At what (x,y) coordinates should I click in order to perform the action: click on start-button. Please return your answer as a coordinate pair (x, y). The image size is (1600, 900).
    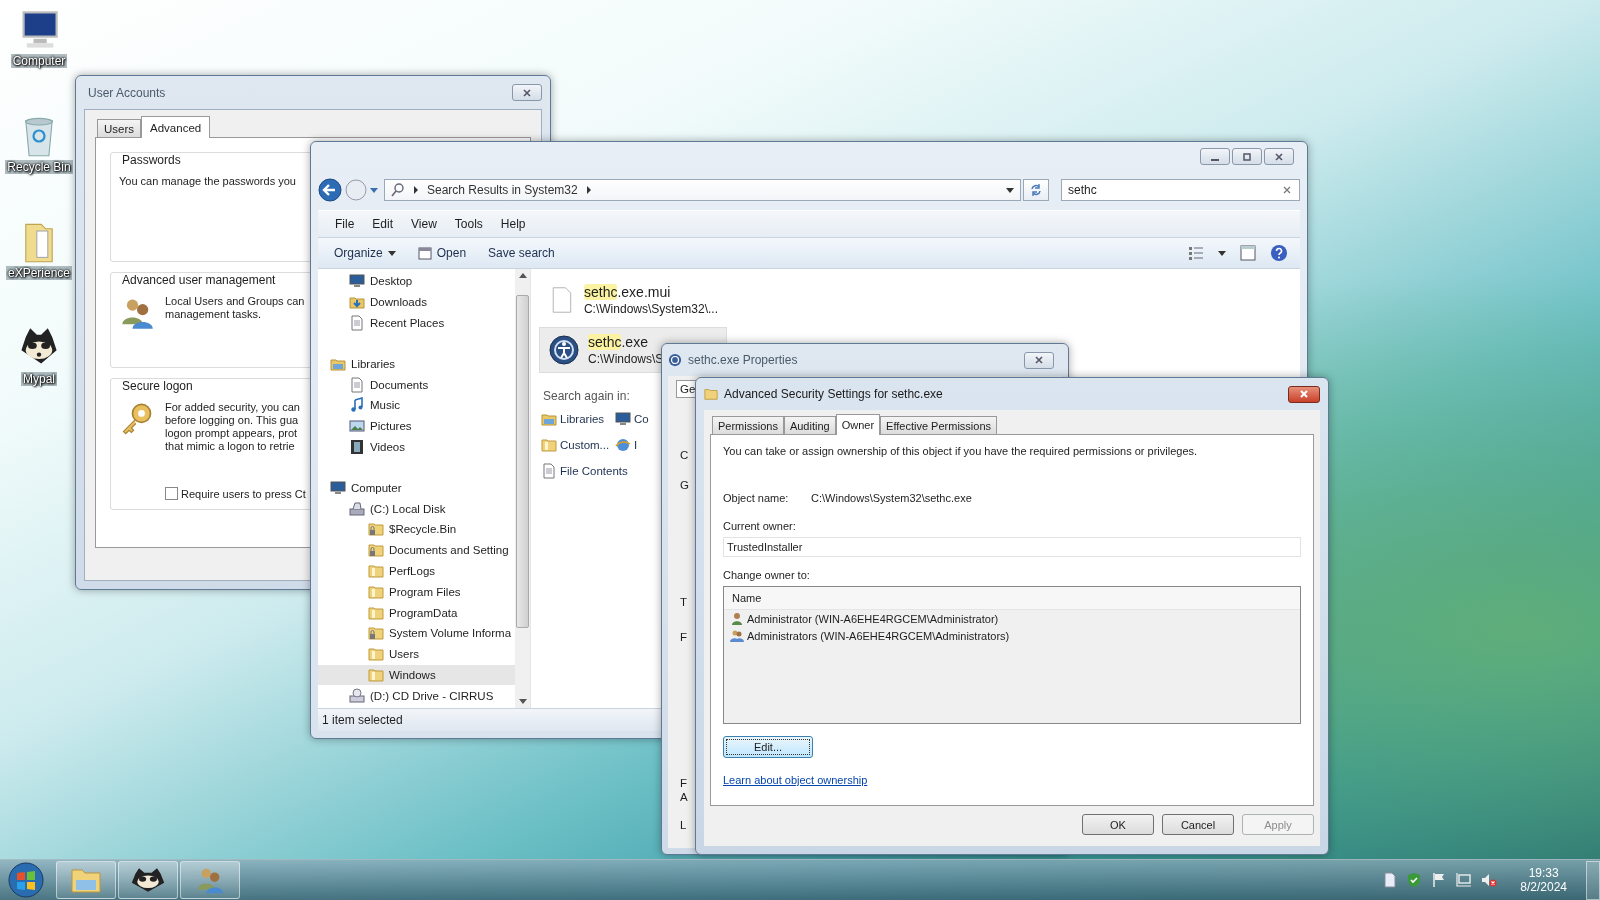
    Looking at the image, I should click on (26, 880).